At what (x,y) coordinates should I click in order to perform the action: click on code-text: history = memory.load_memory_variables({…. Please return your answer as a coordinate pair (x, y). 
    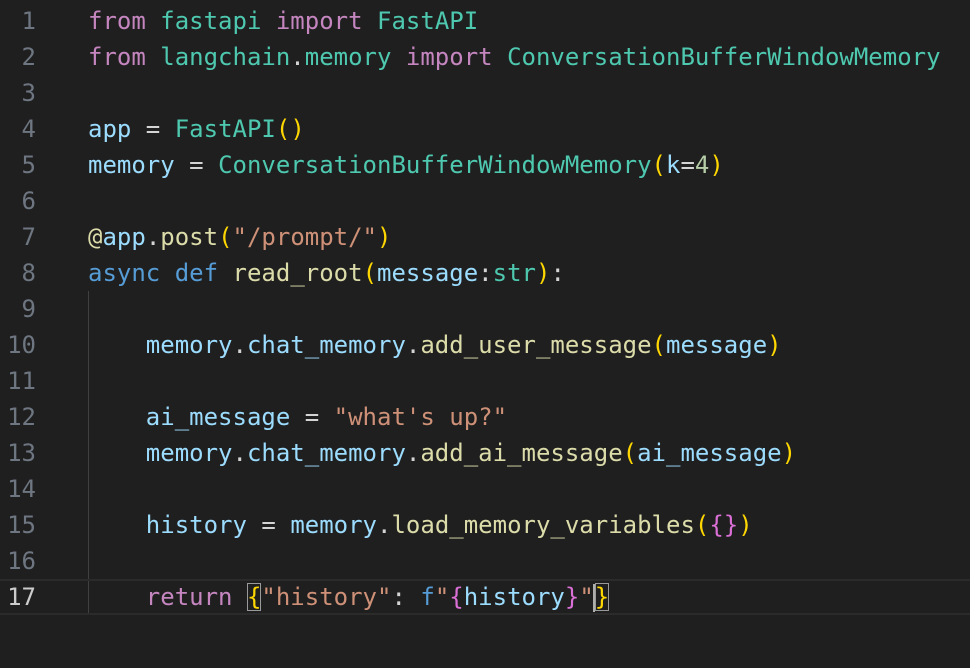
    Looking at the image, I should click on (420, 525).